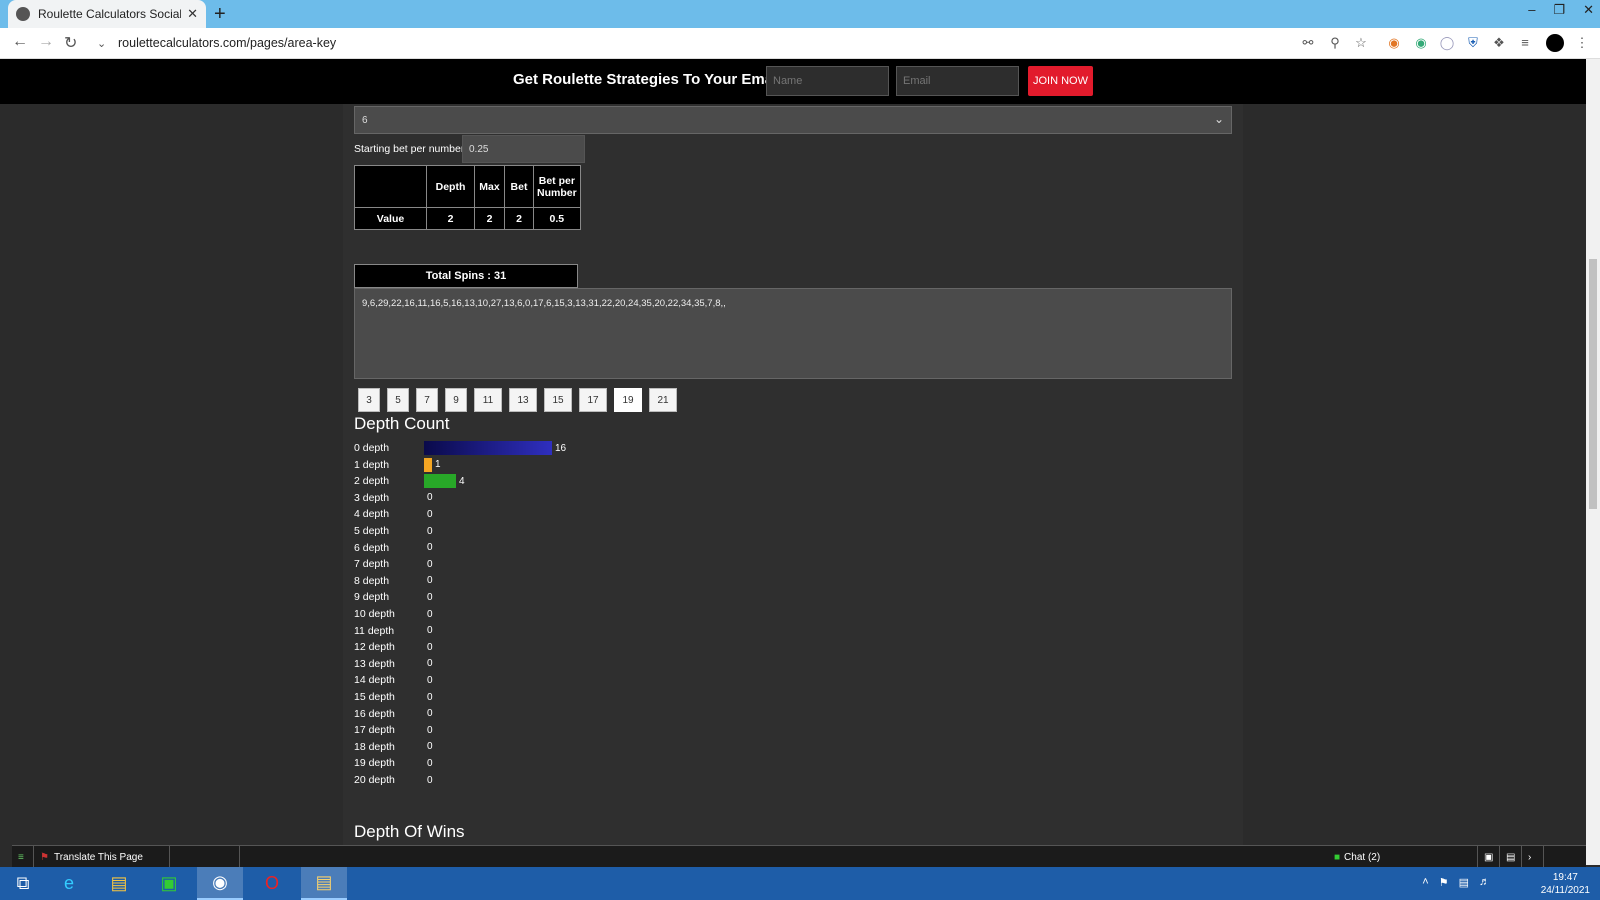  Describe the element at coordinates (393, 564) in the screenshot. I see `depth-count-row: 7 depth 0` at that location.